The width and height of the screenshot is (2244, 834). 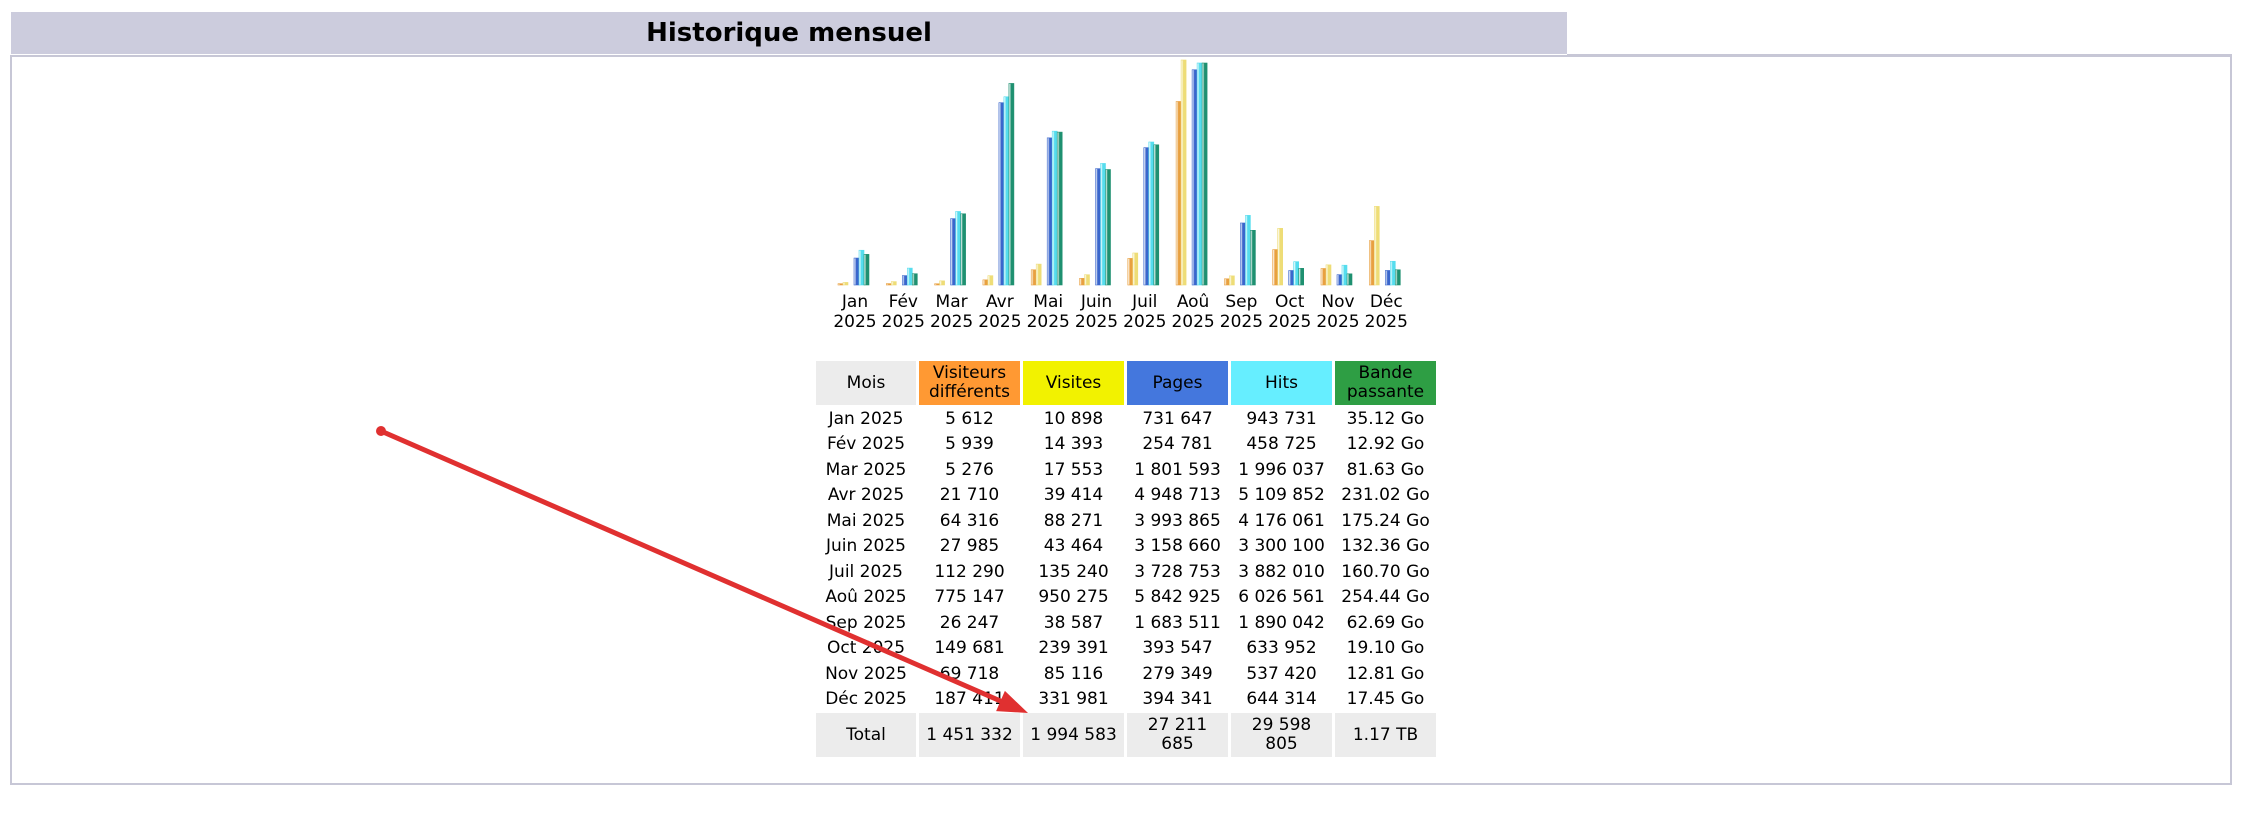 I want to click on row-mois: Juil 2025, so click(x=866, y=571).